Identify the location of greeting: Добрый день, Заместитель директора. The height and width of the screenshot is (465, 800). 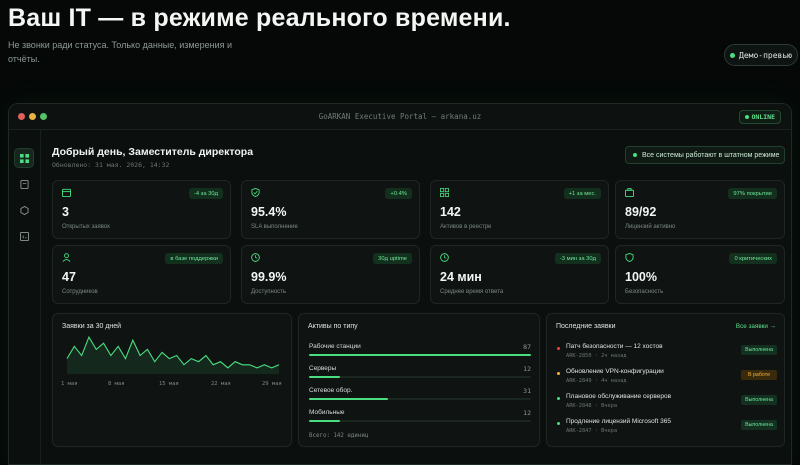
(153, 152).